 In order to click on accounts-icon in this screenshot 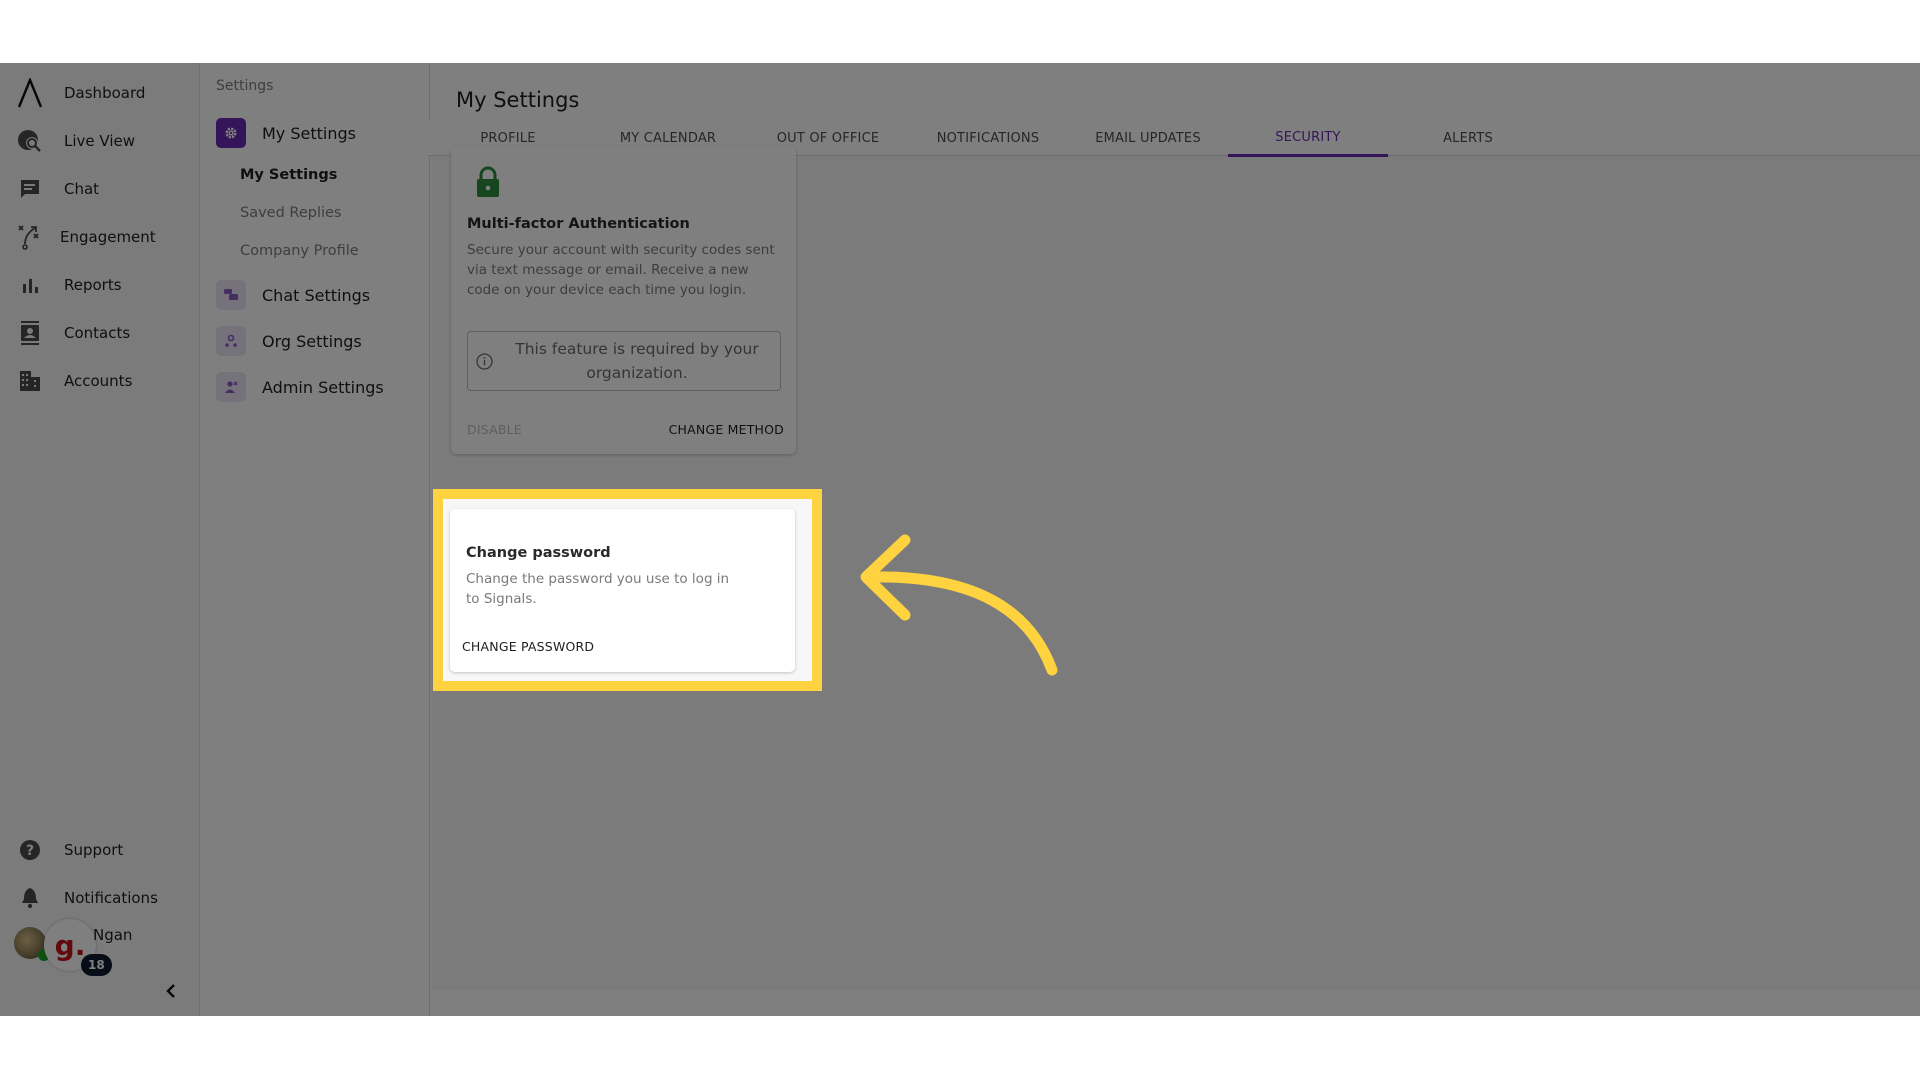, I will do `click(30, 381)`.